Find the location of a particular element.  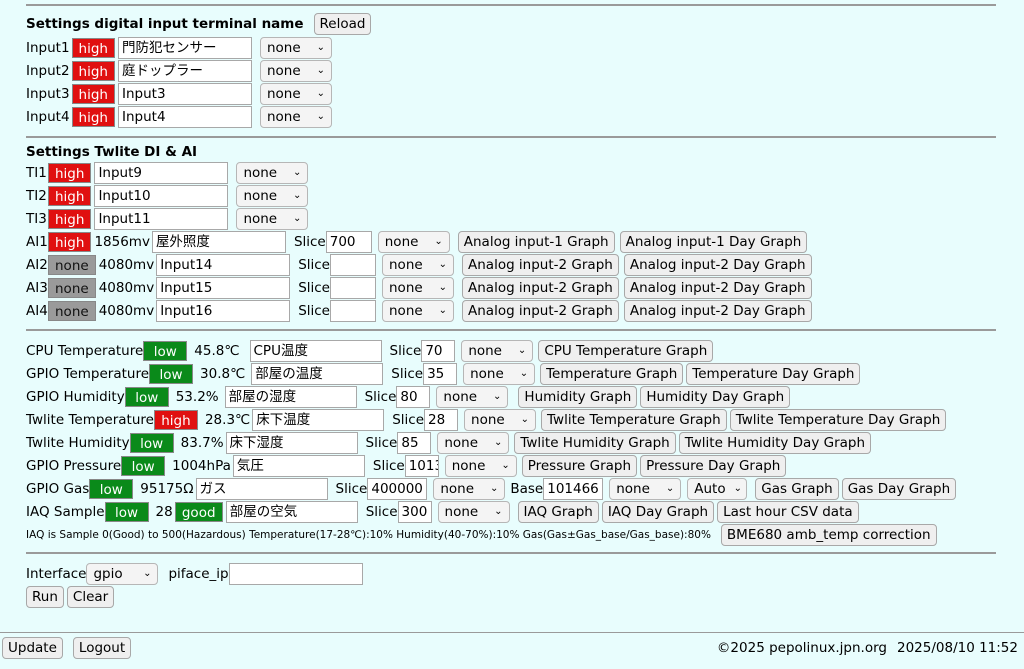

name-field: Input16 is located at coordinates (223, 311).